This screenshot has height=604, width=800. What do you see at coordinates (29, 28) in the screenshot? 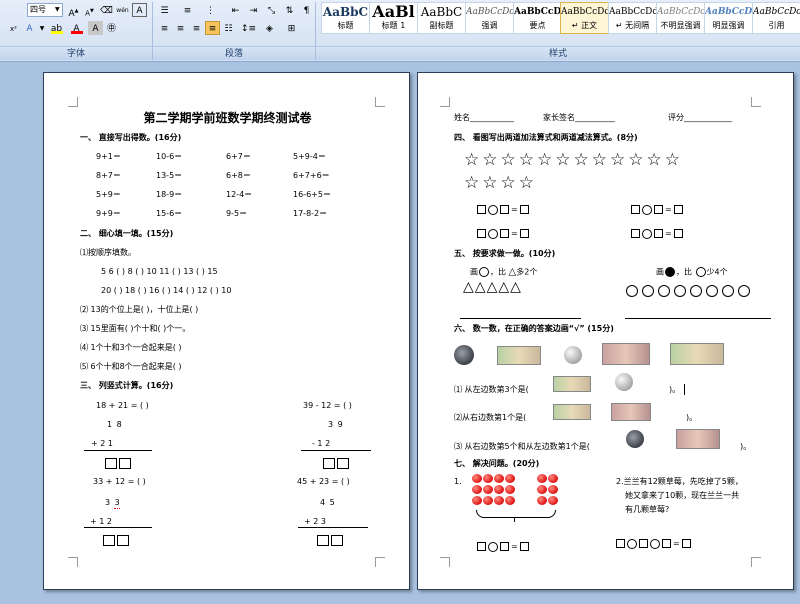
I see `text-effect-icon: A` at bounding box center [29, 28].